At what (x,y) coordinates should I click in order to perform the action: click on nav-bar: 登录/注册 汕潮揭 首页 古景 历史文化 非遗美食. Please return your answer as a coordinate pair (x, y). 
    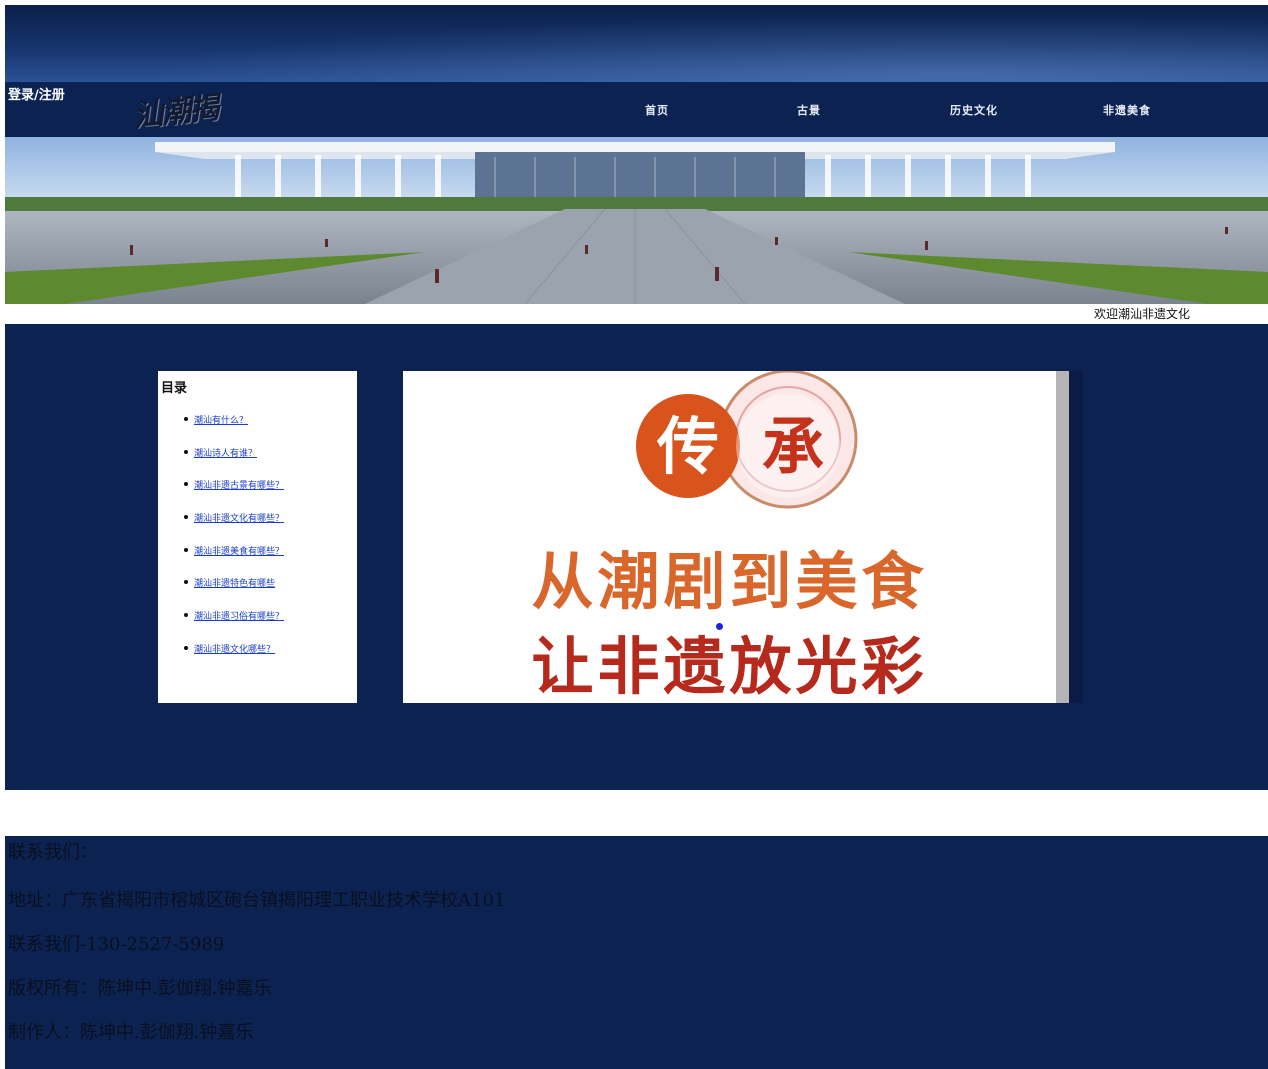
    Looking at the image, I should click on (636, 109).